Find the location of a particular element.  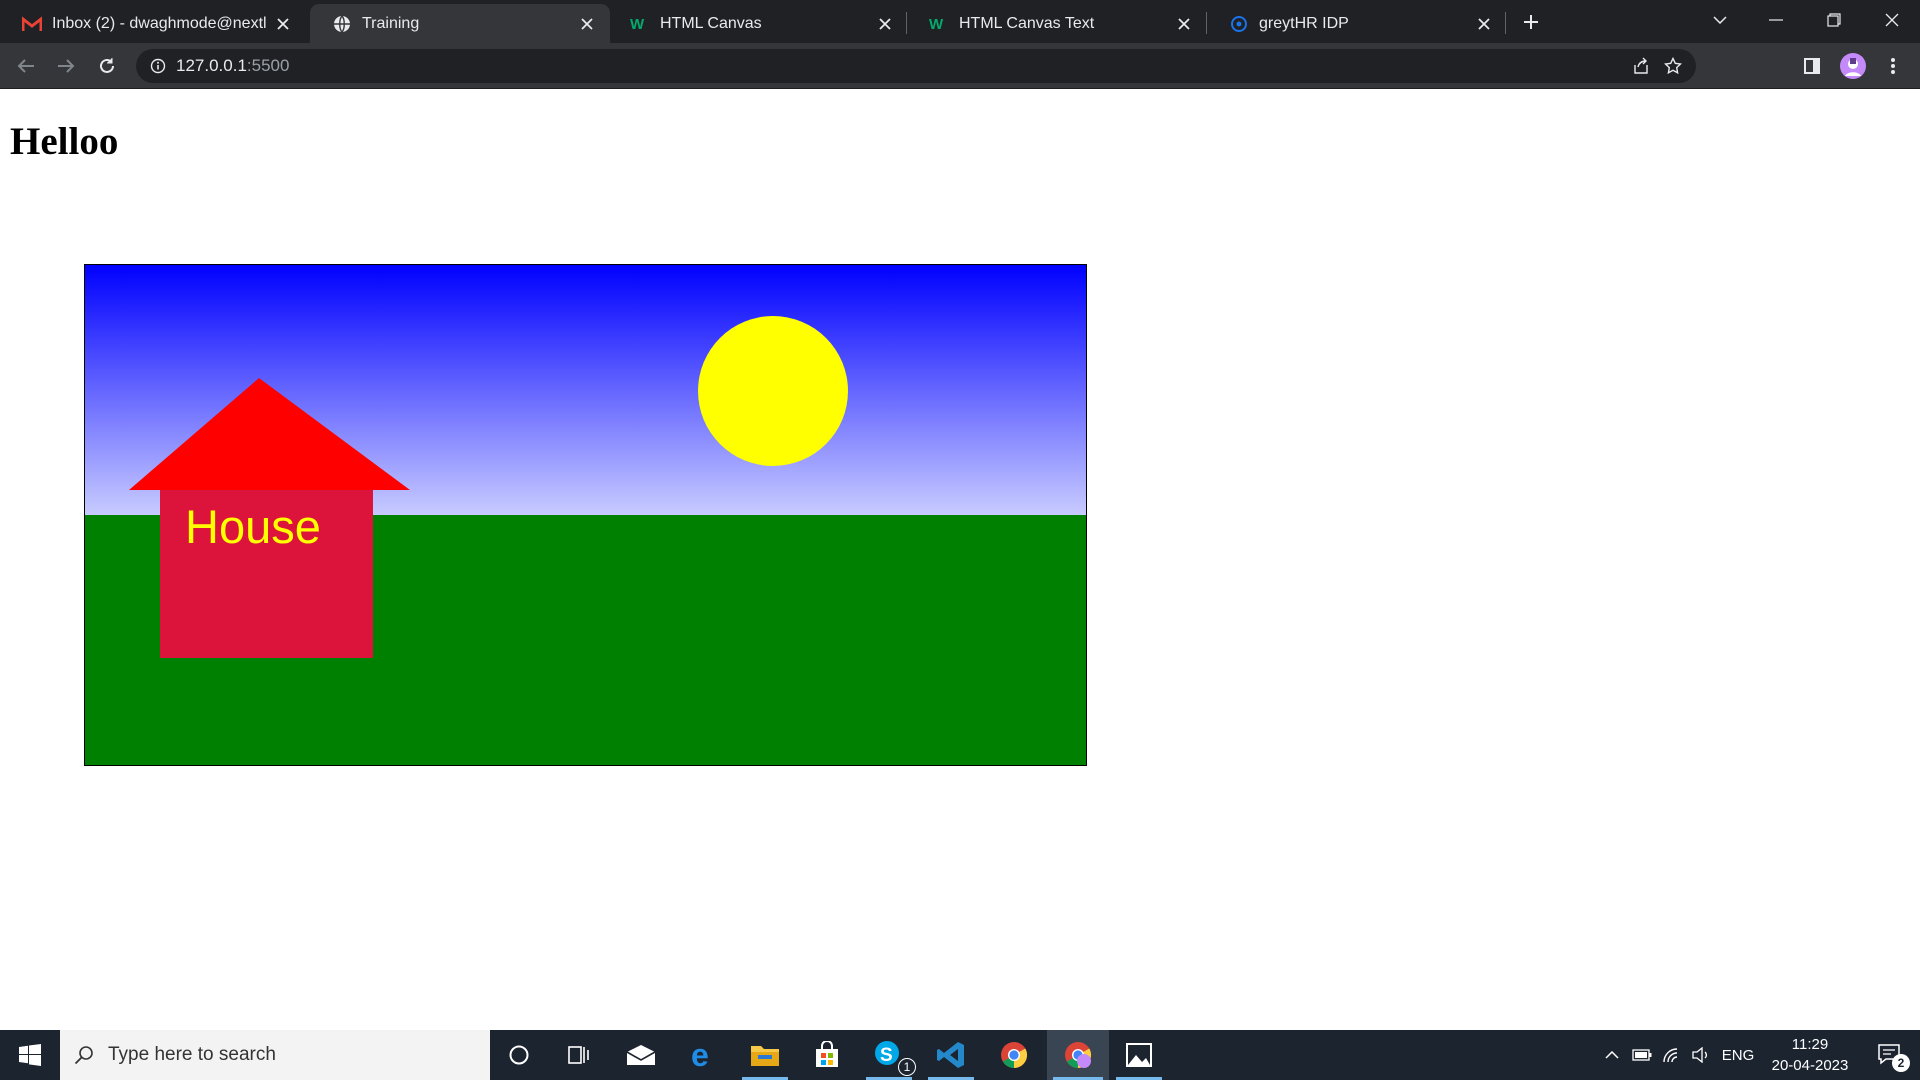

tab-greythr: greytHR IDP is located at coordinates (1357, 23).